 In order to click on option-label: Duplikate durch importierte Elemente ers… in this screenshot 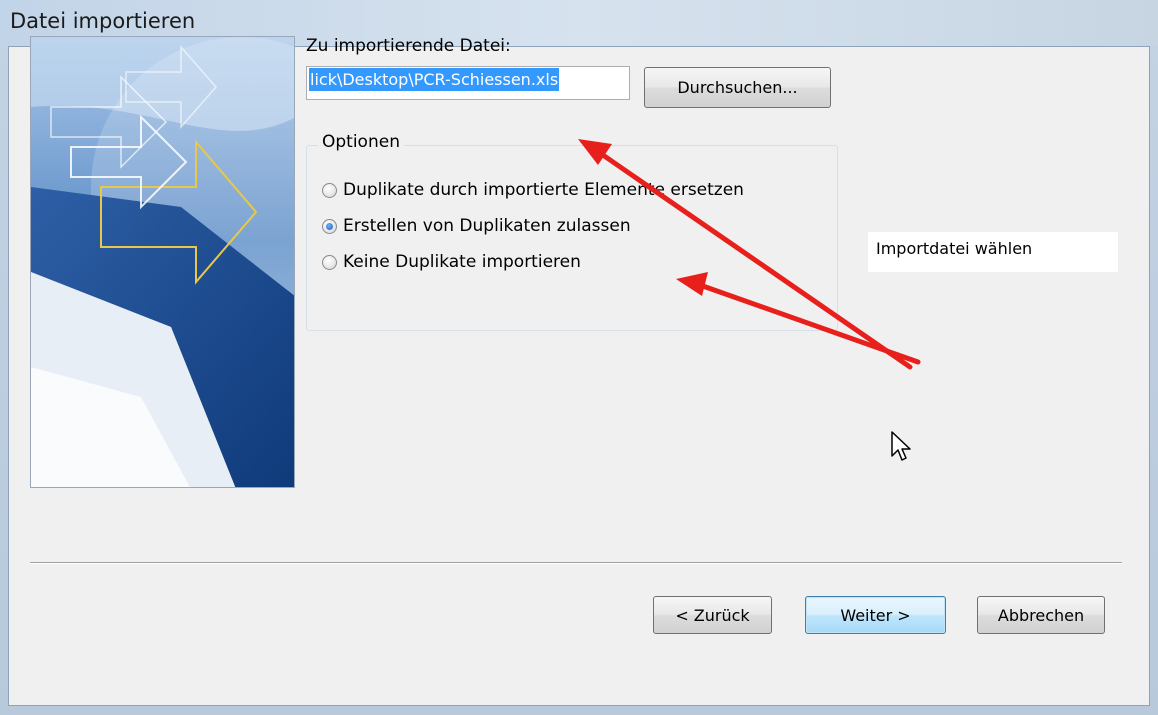, I will do `click(543, 190)`.